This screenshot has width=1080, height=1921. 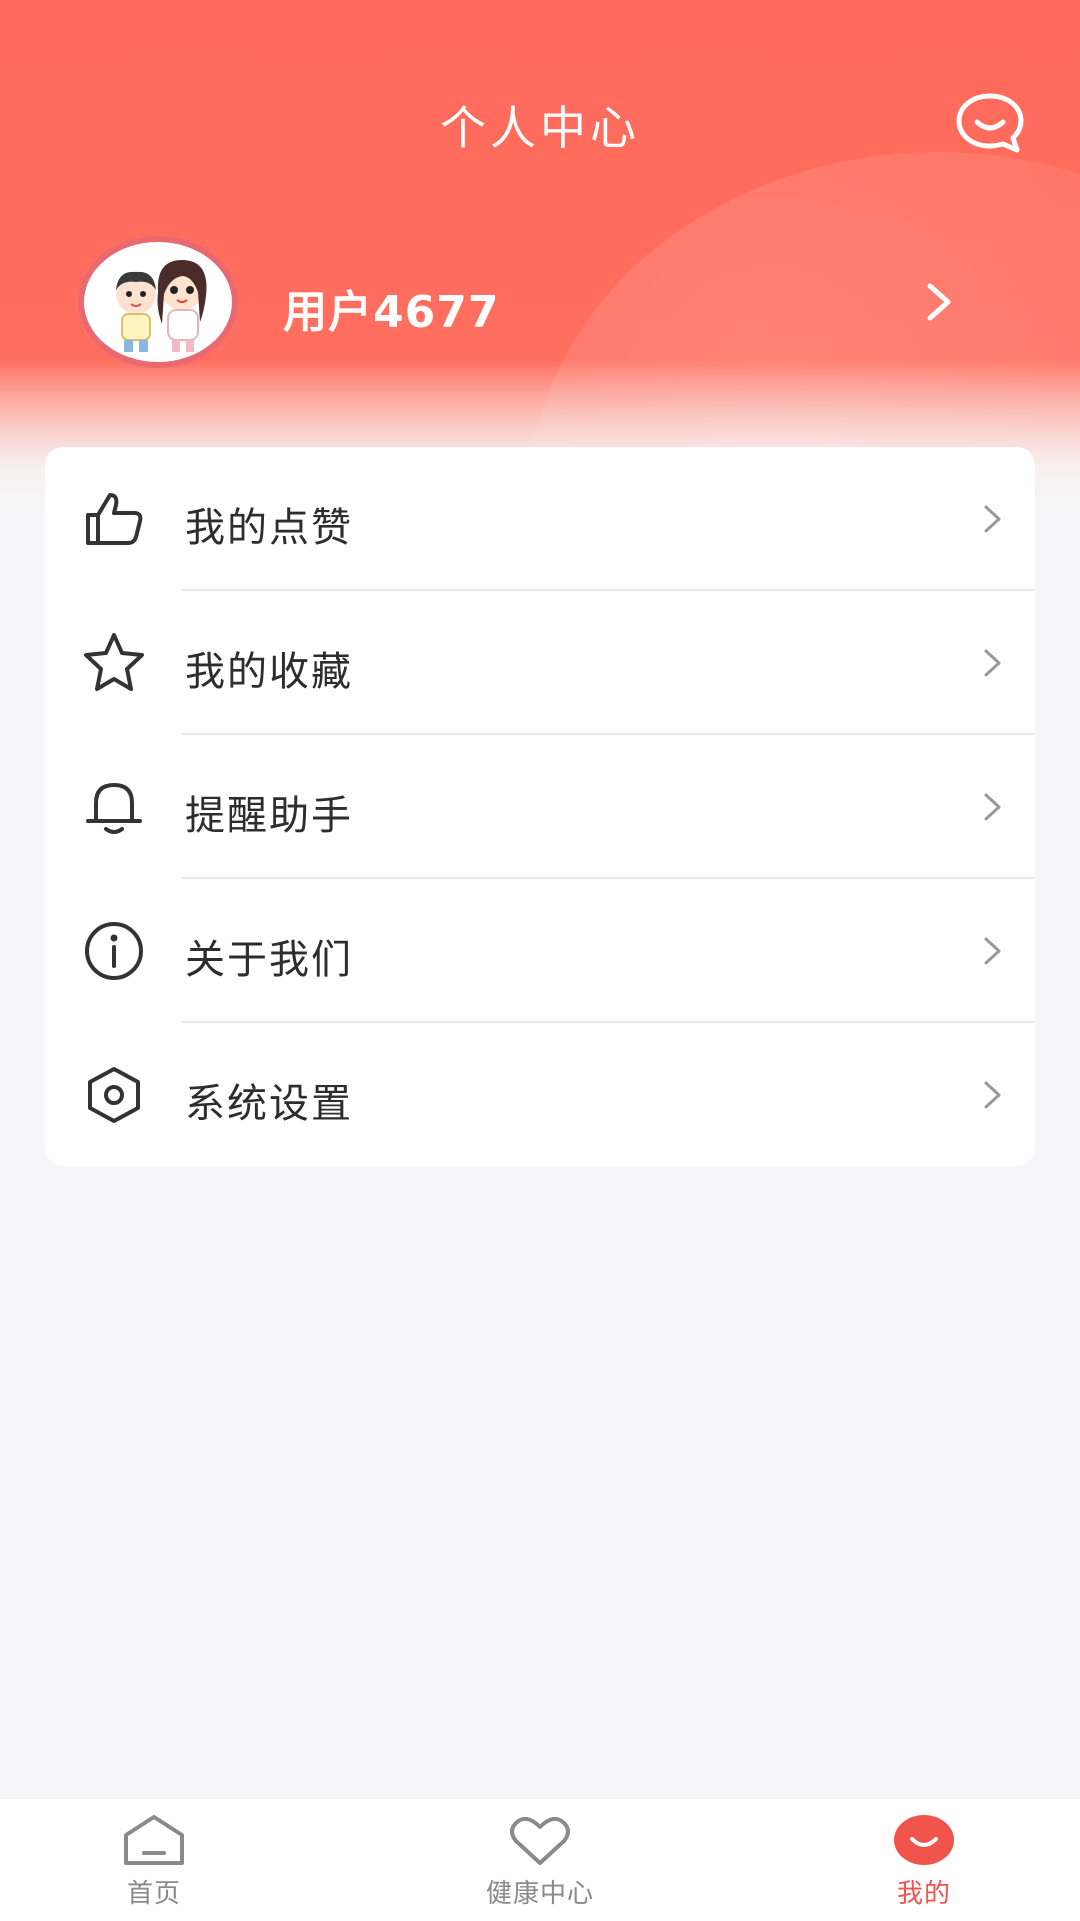 I want to click on menu-item-likes: 我的点赞, so click(x=540, y=519).